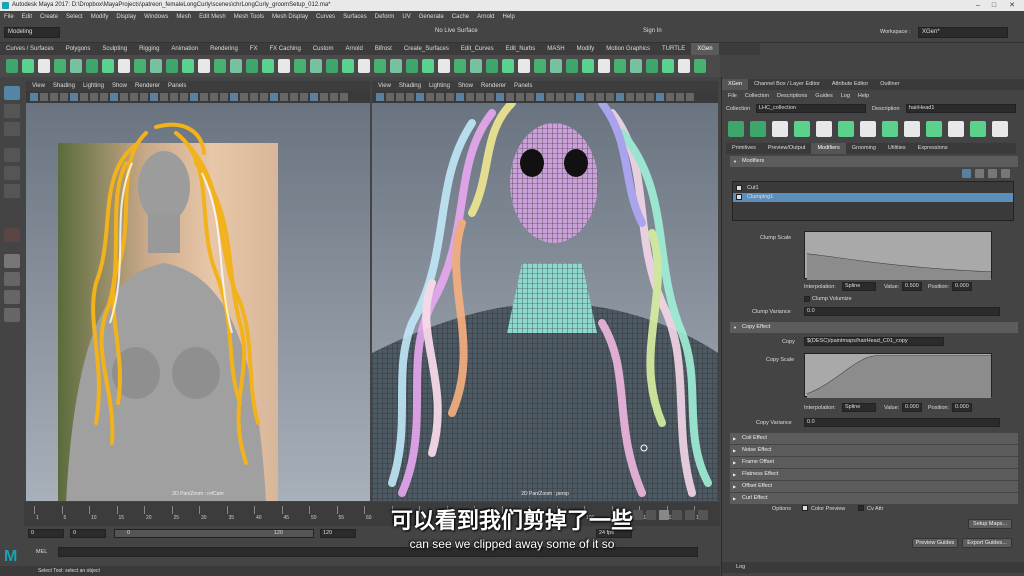  What do you see at coordinates (787, 148) in the screenshot?
I see `sub-tab-preview-output: Preview/Output` at bounding box center [787, 148].